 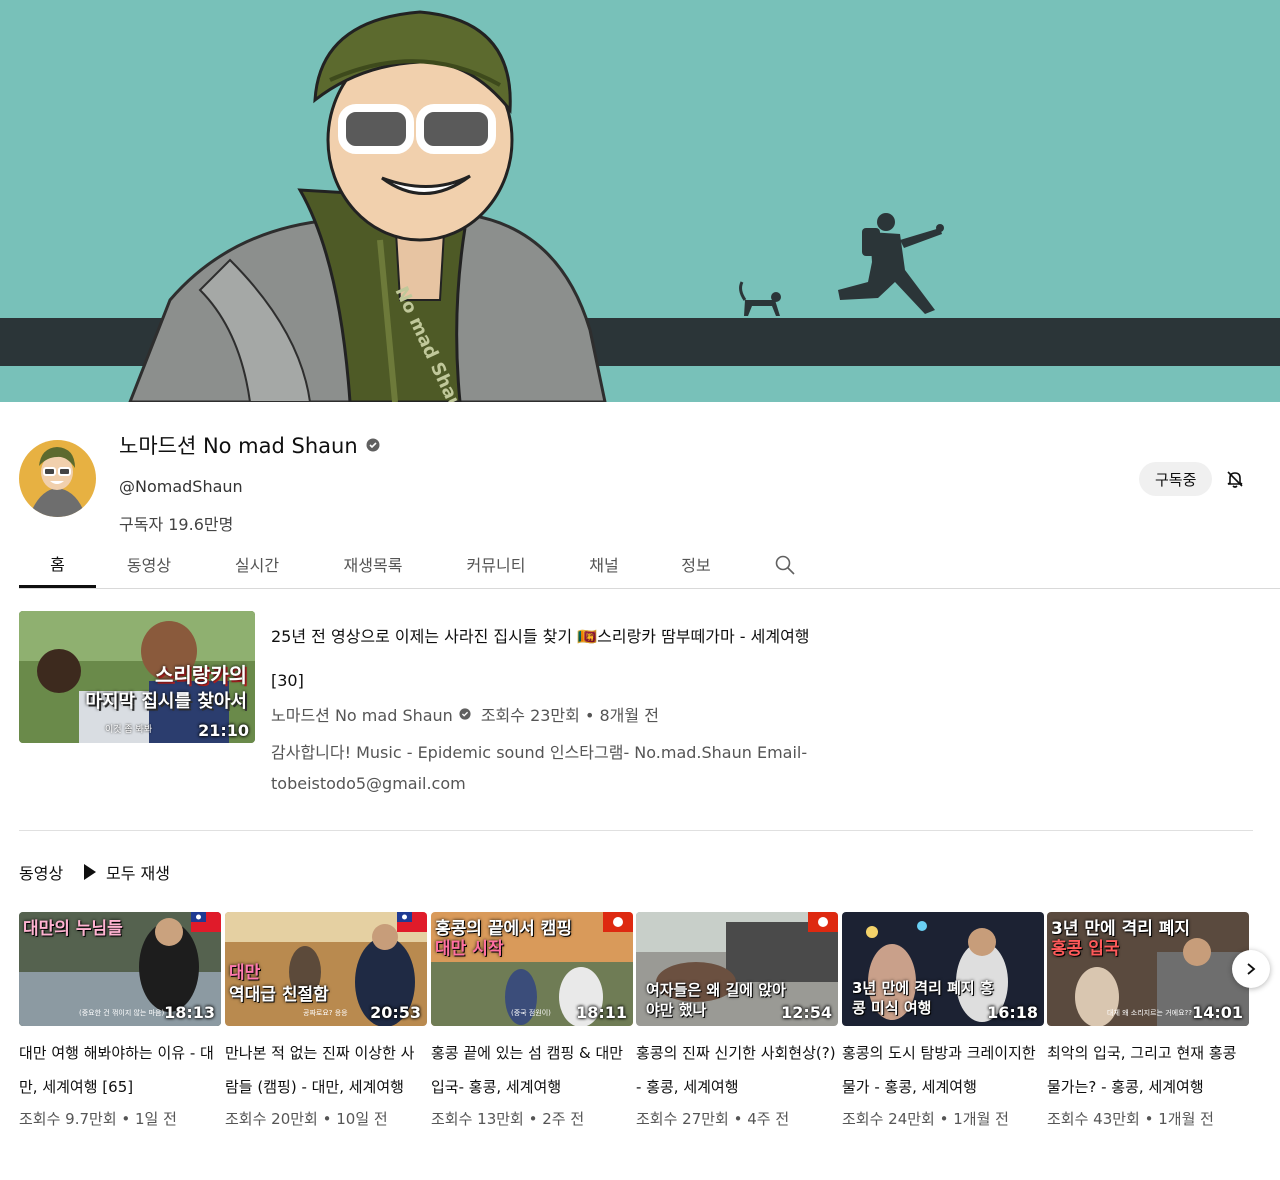 What do you see at coordinates (129, 730) in the screenshot?
I see `featured-thumb-small-caption: 이것 좀 봐봐` at bounding box center [129, 730].